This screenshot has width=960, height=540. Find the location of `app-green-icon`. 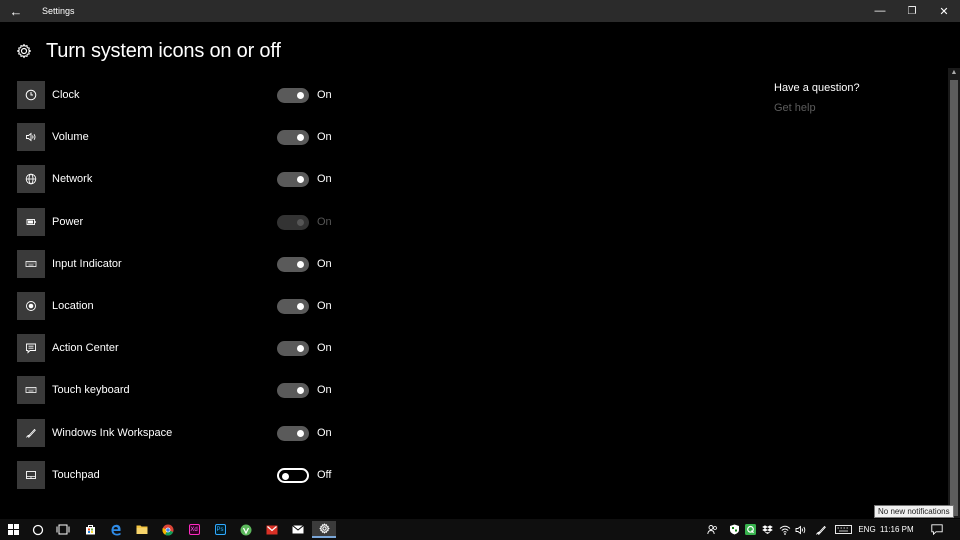

app-green-icon is located at coordinates (246, 529).